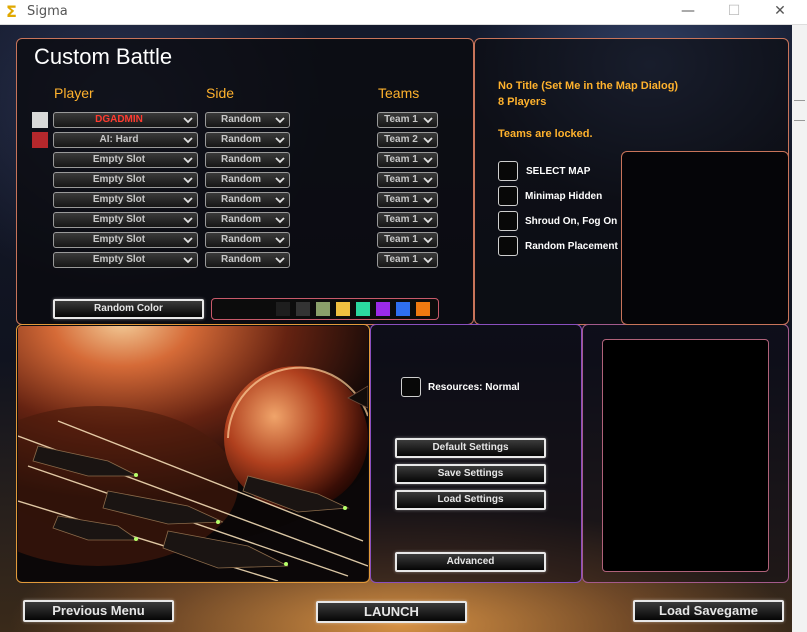 This screenshot has height=632, width=807. I want to click on load-settings-button: Load Settings, so click(470, 500).